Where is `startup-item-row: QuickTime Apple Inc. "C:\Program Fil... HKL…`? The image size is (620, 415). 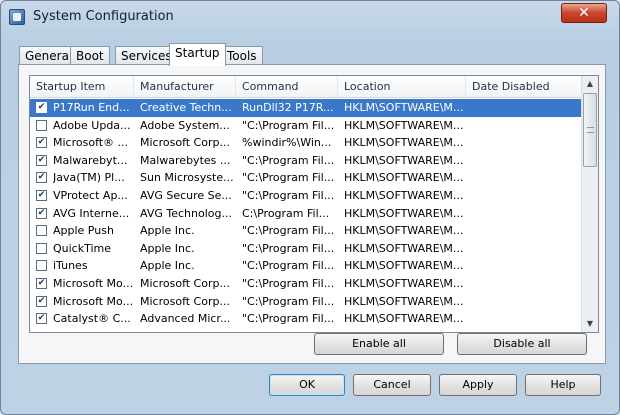 startup-item-row: QuickTime Apple Inc. "C:\Program Fil... HKL… is located at coordinates (306, 249).